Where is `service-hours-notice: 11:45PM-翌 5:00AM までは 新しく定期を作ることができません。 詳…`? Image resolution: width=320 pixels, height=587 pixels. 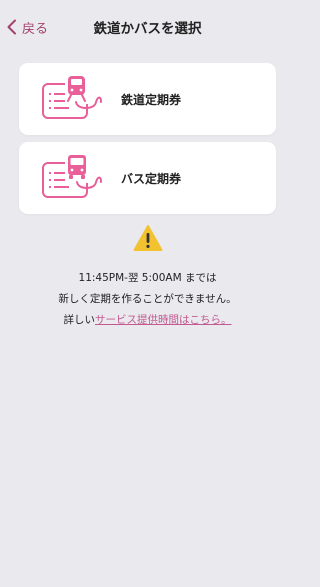
service-hours-notice: 11:45PM-翌 5:00AM までは 新しく定期を作ることができません。 詳… is located at coordinates (147, 299).